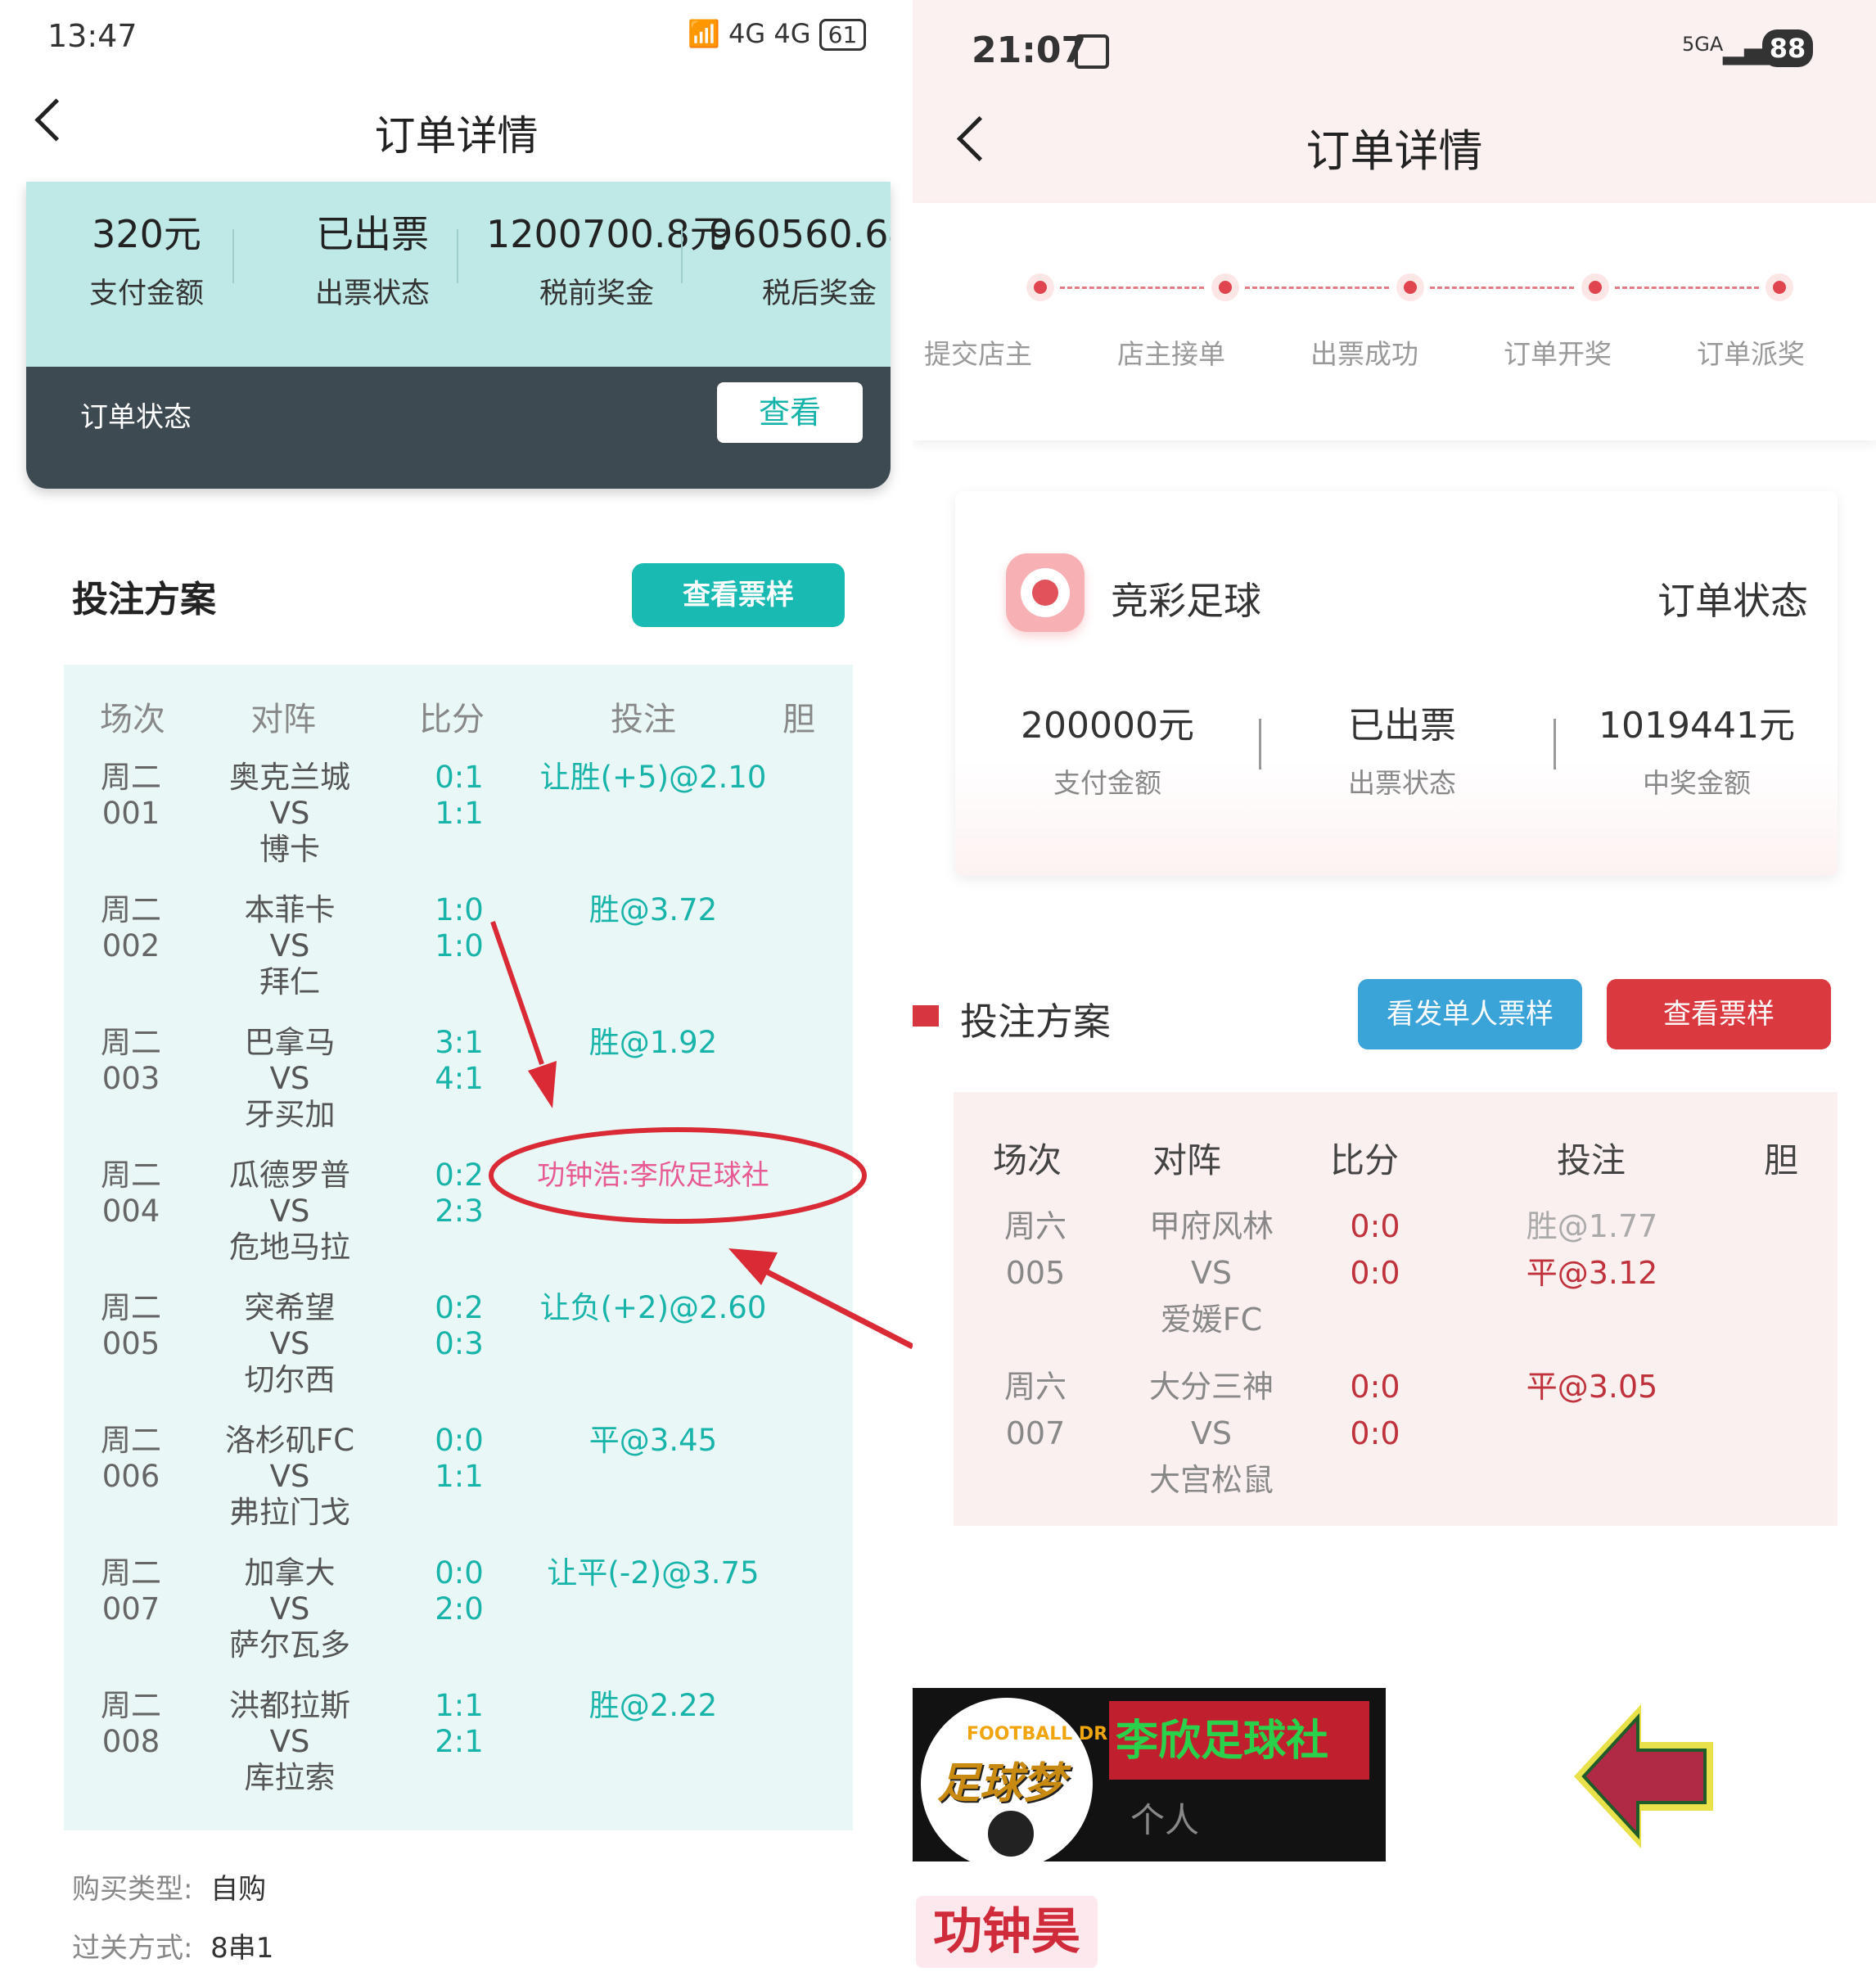 Image resolution: width=1876 pixels, height=1972 pixels. What do you see at coordinates (1222, 1741) in the screenshot?
I see `club-name: 李欣足球社` at bounding box center [1222, 1741].